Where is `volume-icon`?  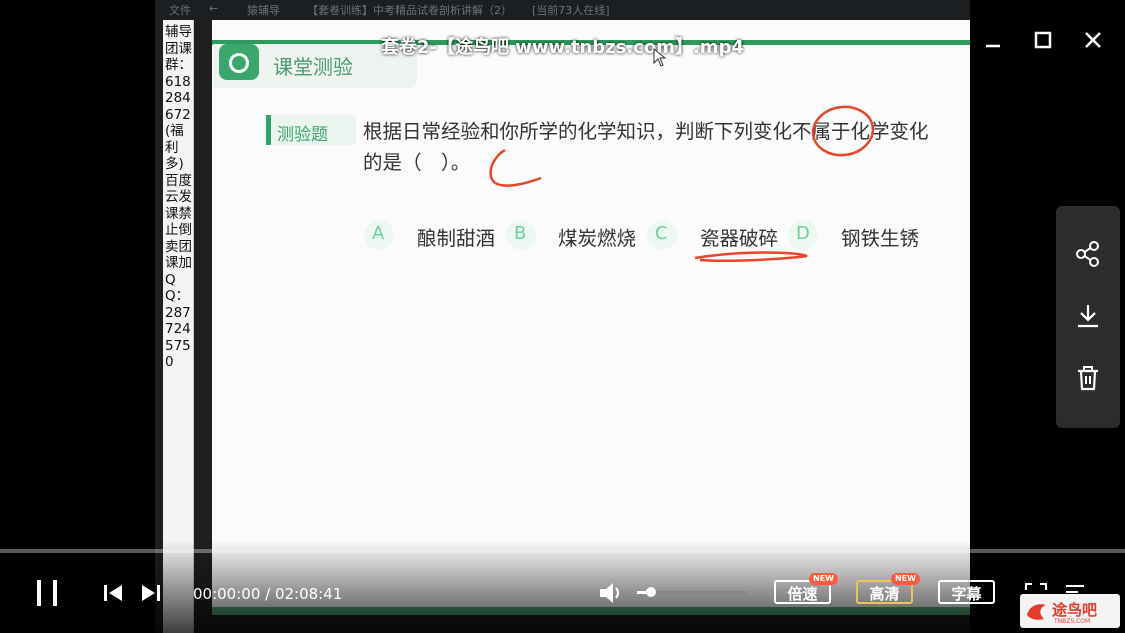 volume-icon is located at coordinates (612, 593).